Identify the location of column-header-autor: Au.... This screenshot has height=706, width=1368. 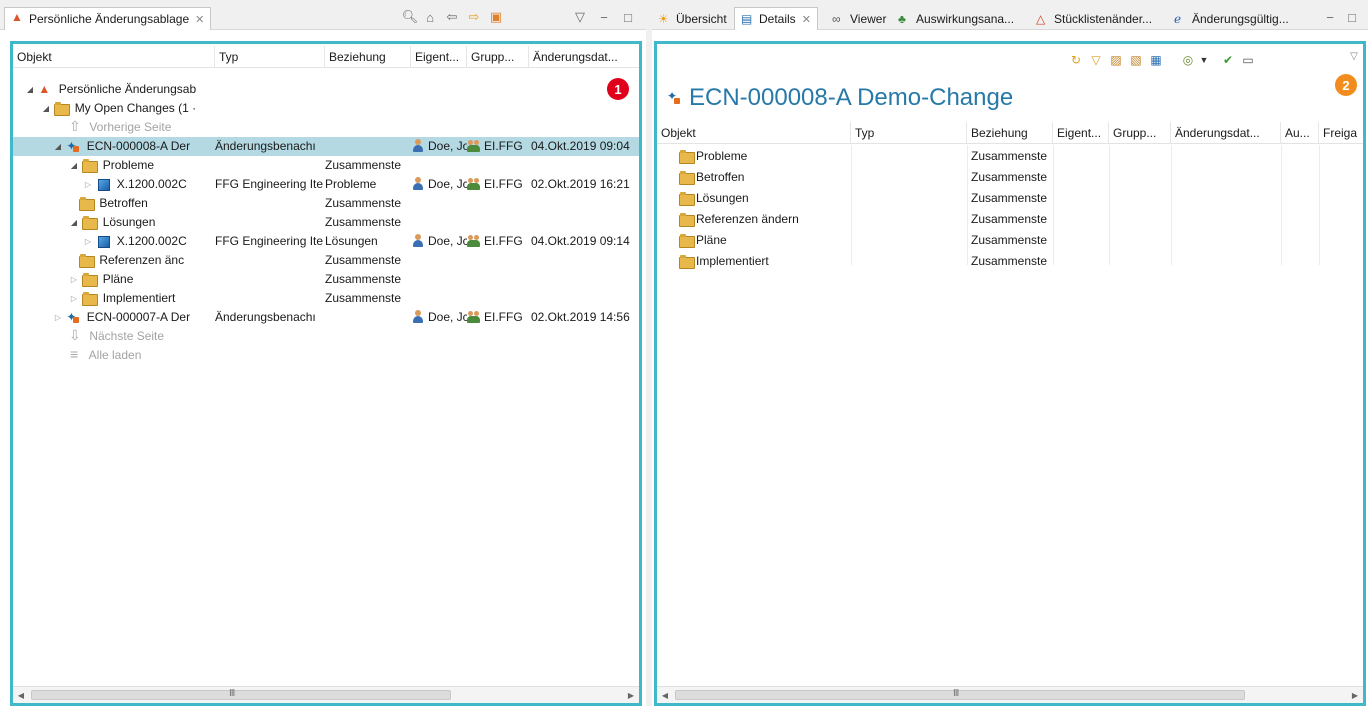
(1300, 133).